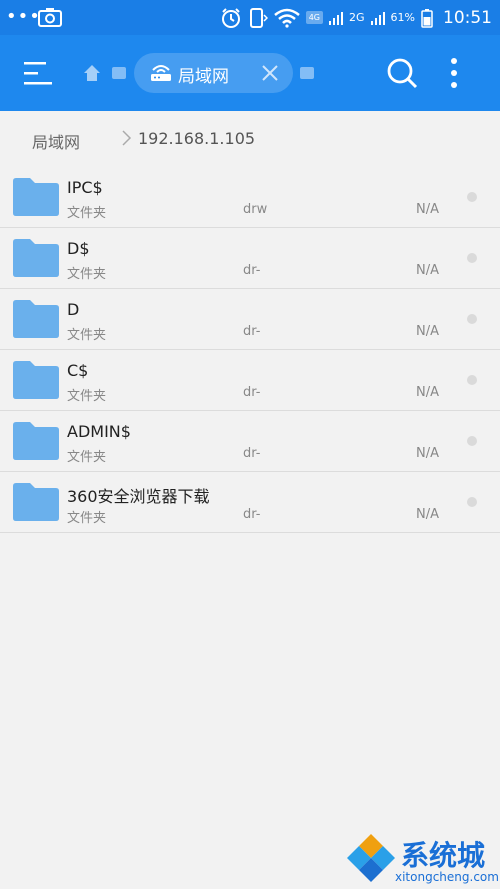 The width and height of the screenshot is (500, 889). Describe the element at coordinates (203, 77) in the screenshot. I see `tab-label: 局域网` at that location.